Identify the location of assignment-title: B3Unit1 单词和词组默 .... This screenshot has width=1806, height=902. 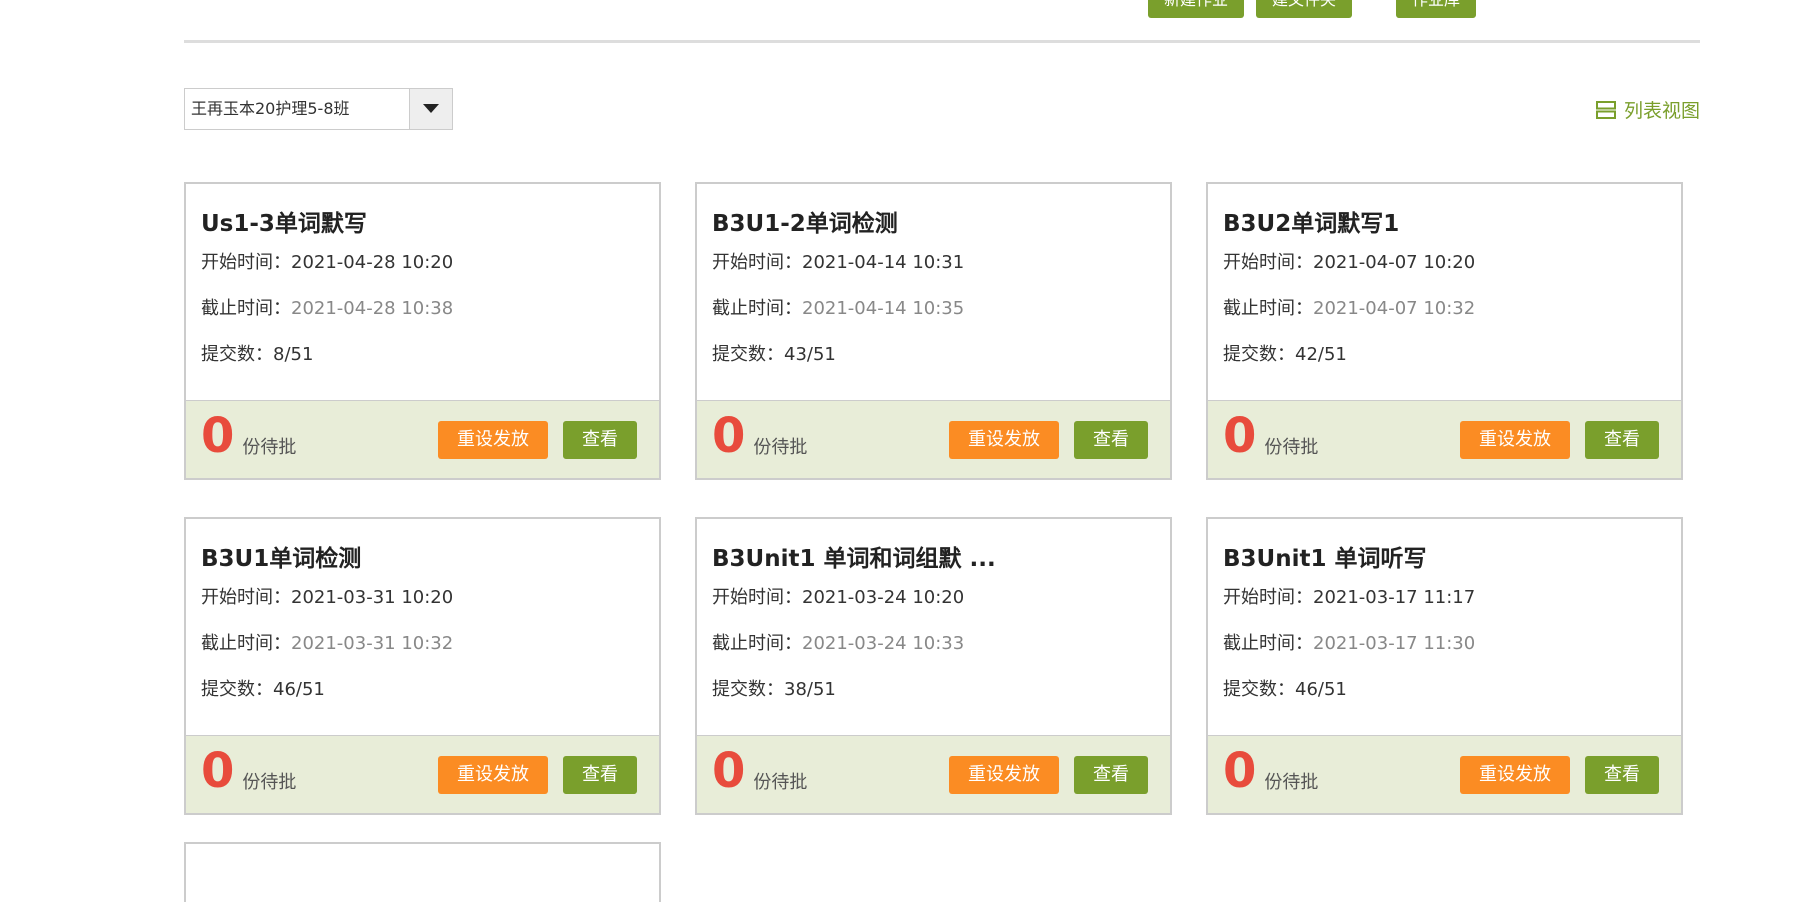
(854, 559).